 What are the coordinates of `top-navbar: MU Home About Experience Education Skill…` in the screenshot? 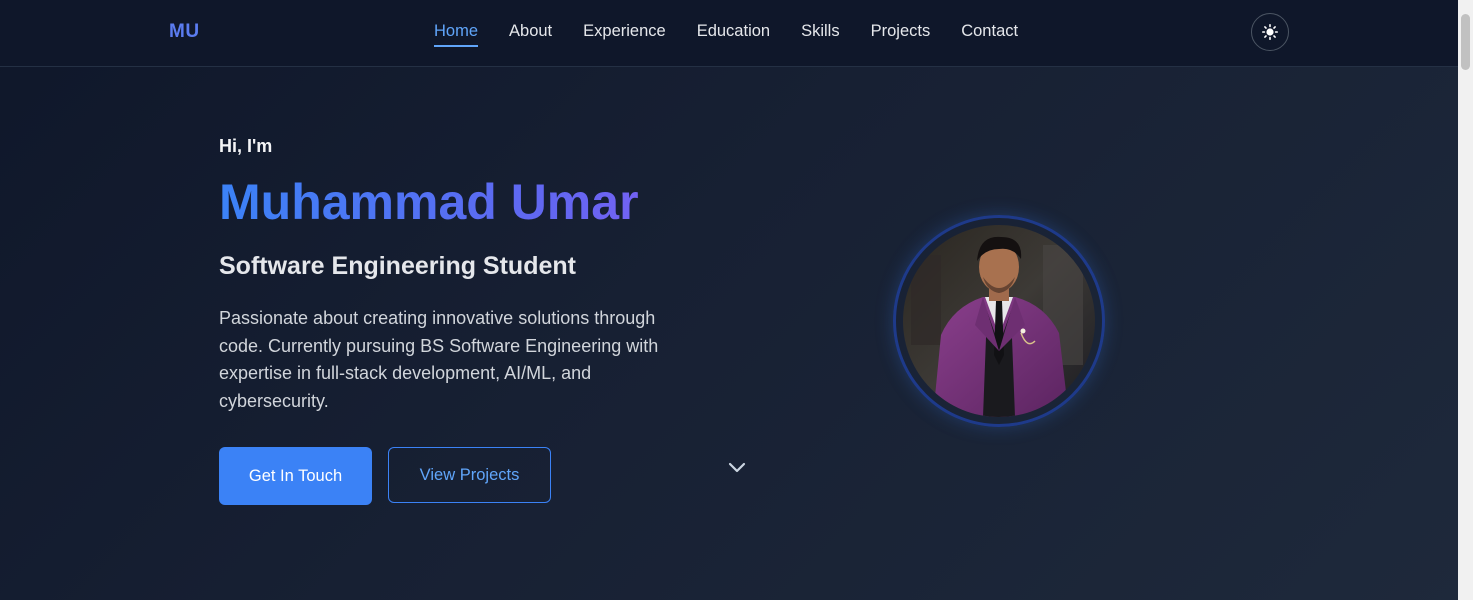 It's located at (729, 33).